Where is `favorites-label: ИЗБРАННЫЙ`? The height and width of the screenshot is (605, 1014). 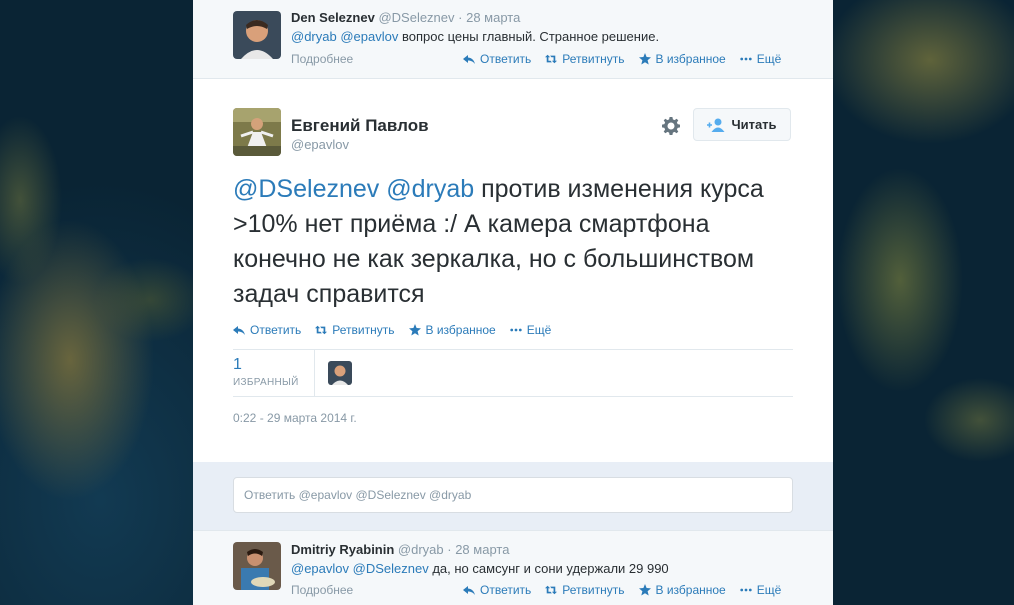
favorites-label: ИЗБРАННЫЙ is located at coordinates (266, 382).